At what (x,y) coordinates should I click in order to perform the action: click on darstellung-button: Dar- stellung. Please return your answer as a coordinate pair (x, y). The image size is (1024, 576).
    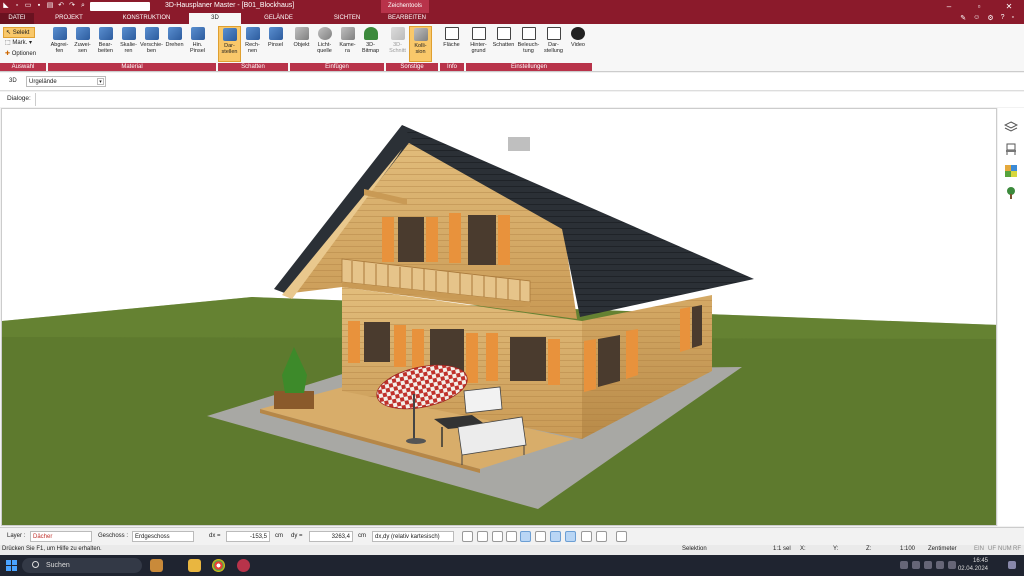
    Looking at the image, I should click on (553, 44).